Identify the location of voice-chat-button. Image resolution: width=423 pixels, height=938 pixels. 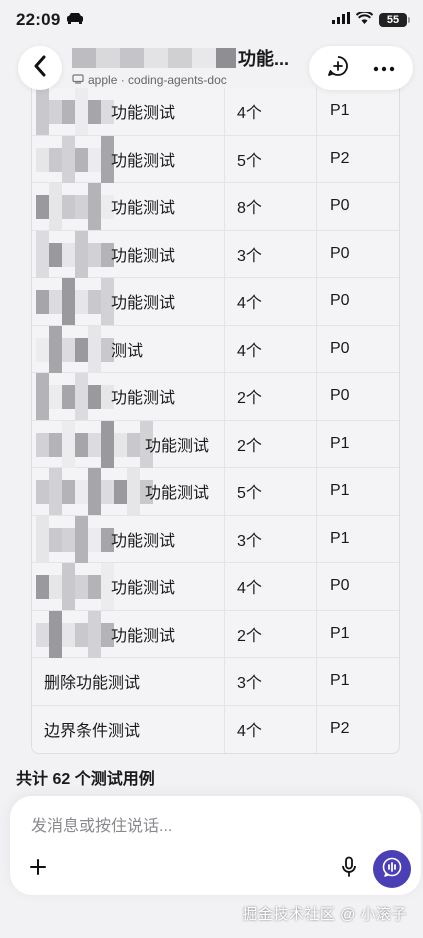
(392, 869).